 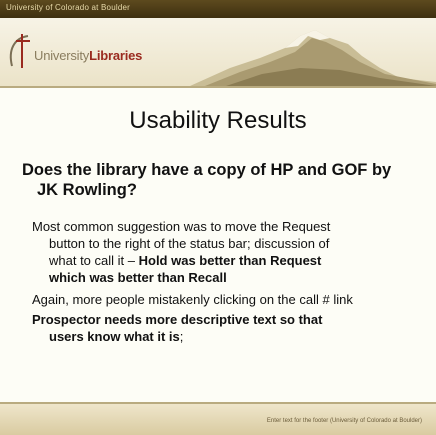 I want to click on point1-line-3-bold: Hold was better than Request, so click(x=230, y=260).